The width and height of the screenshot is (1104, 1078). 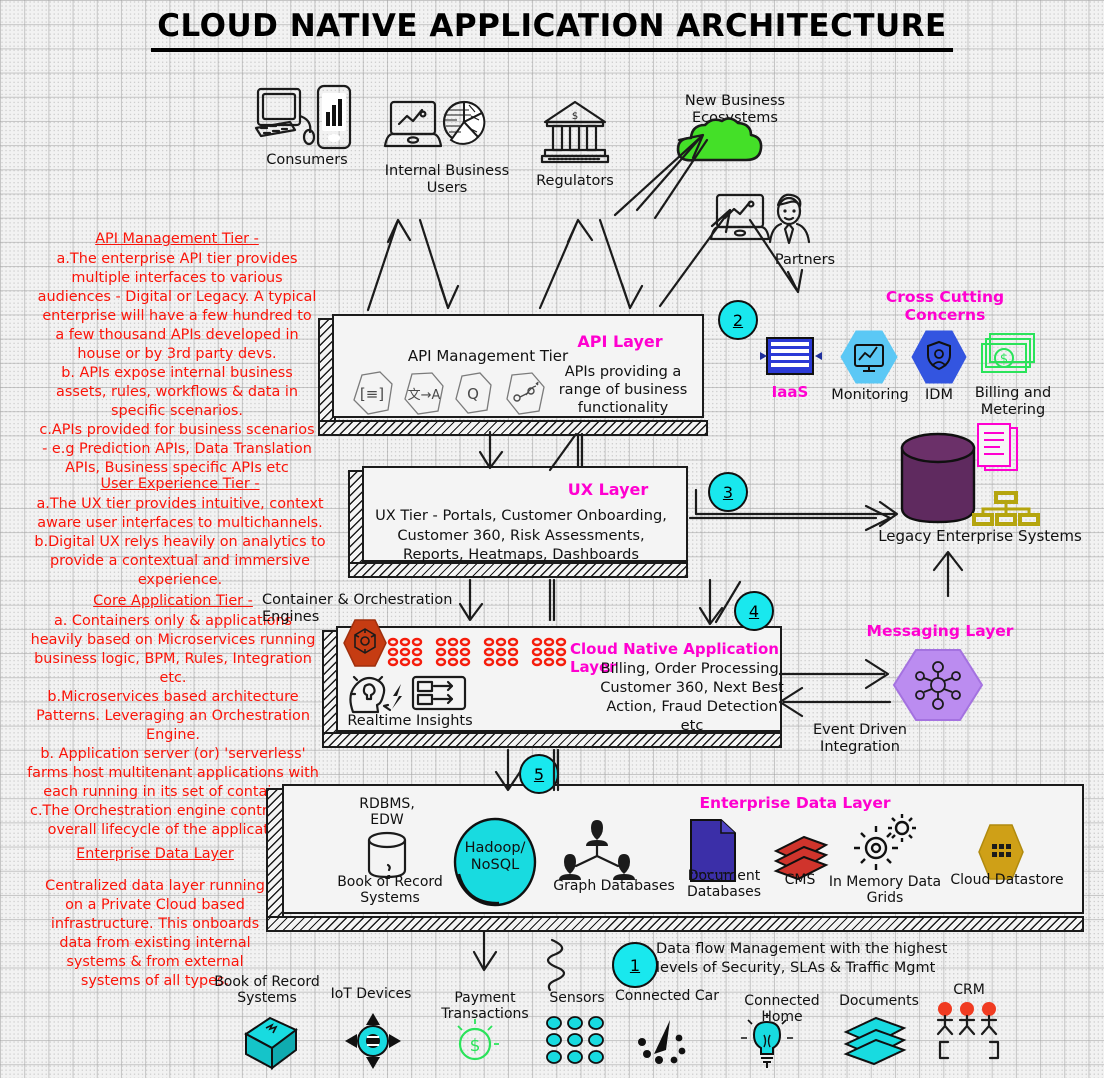 What do you see at coordinates (155, 854) in the screenshot?
I see `note-data-layer-heading: Enterprise Data Layer` at bounding box center [155, 854].